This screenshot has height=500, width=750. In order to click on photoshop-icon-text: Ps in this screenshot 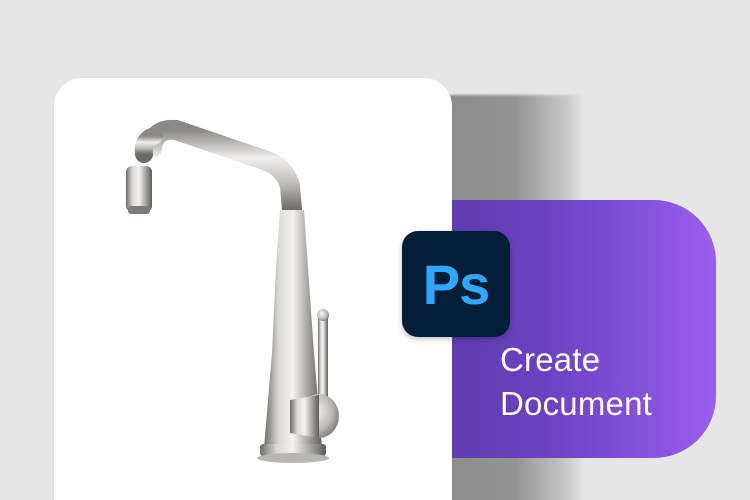, I will do `click(456, 284)`.